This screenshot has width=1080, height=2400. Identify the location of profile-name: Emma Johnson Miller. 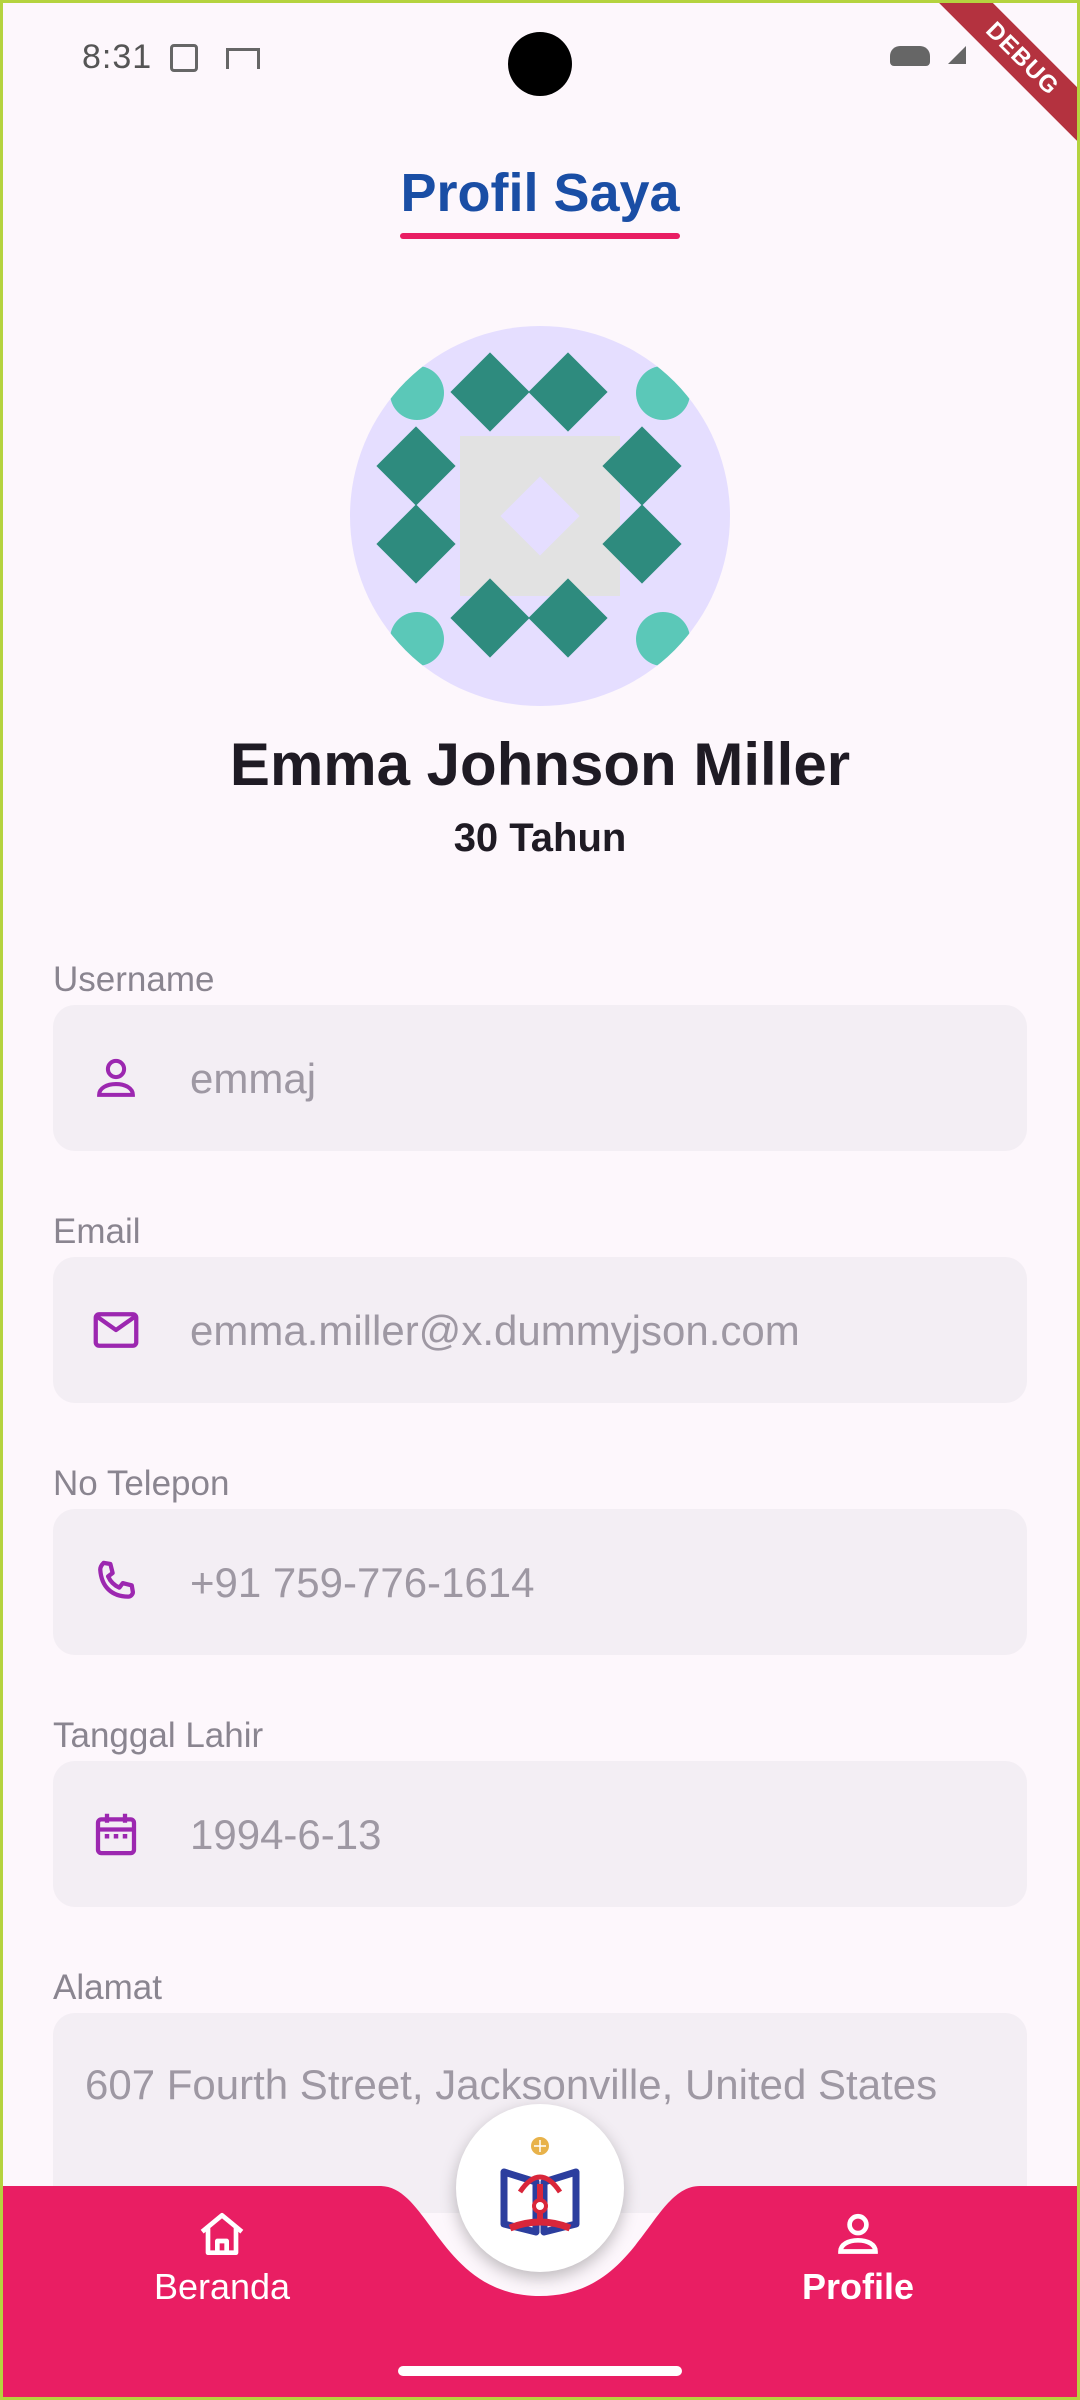
(540, 764).